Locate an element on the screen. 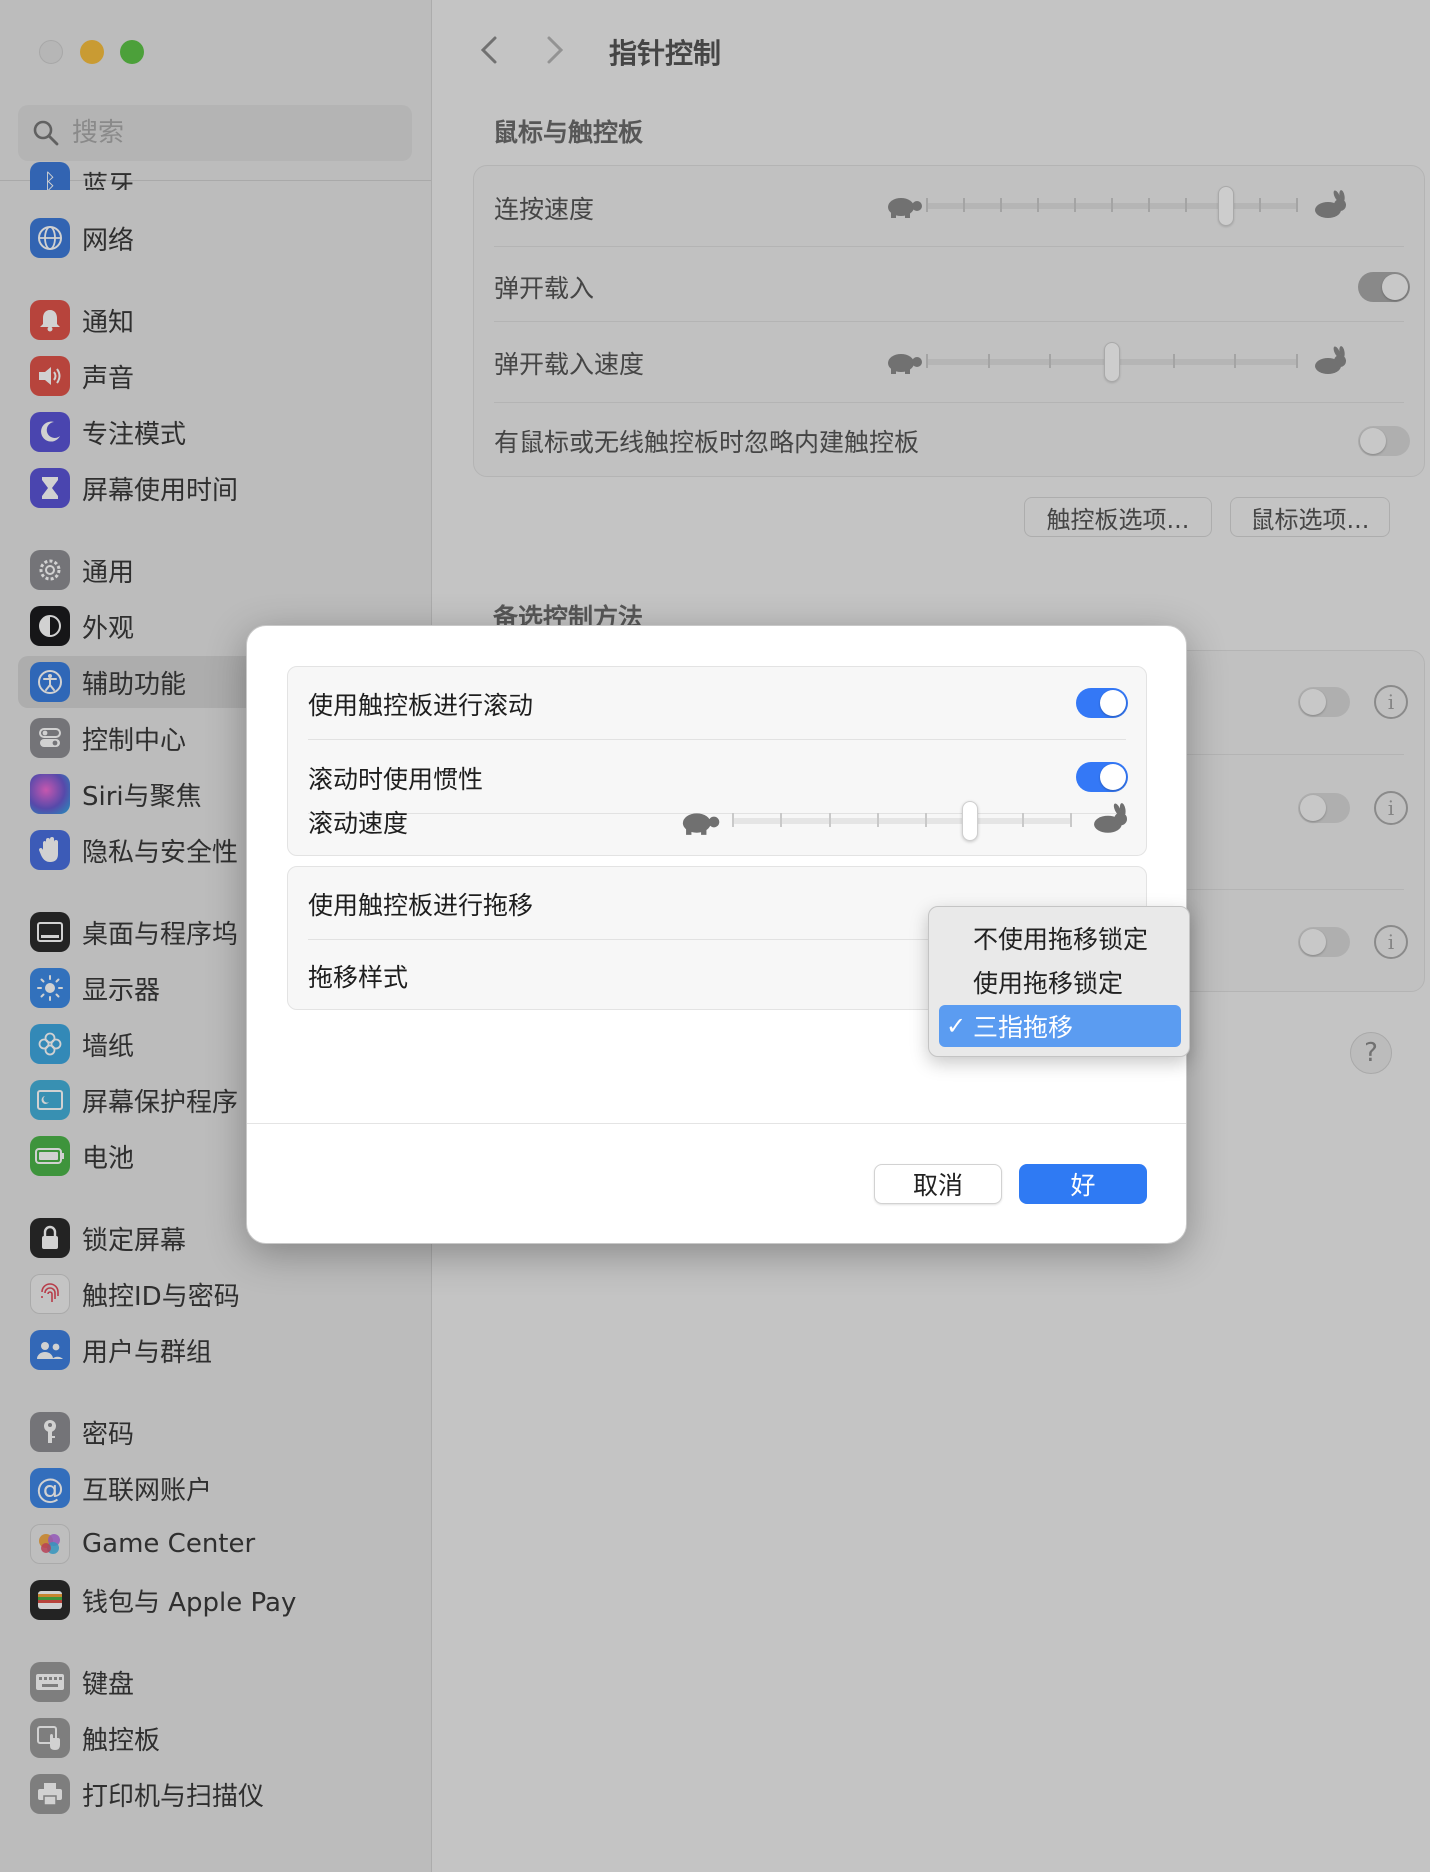 The height and width of the screenshot is (1872, 1430). menu-item-no-drag-lock: 不使用拖移锁定 is located at coordinates (1060, 938).